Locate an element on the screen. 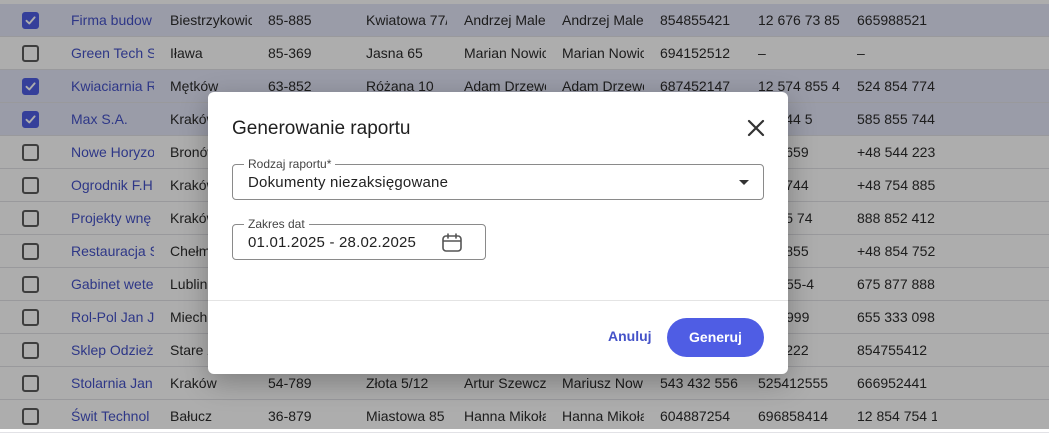 Image resolution: width=1049 pixels, height=433 pixels. dialog-divider is located at coordinates (498, 300).